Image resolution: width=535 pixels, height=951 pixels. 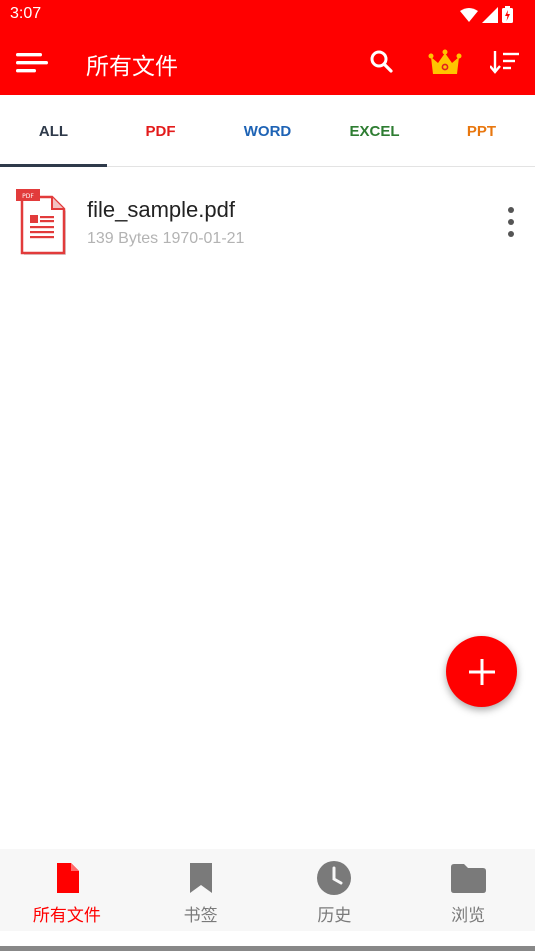 I want to click on tab-excel: EXCEL, so click(x=374, y=131).